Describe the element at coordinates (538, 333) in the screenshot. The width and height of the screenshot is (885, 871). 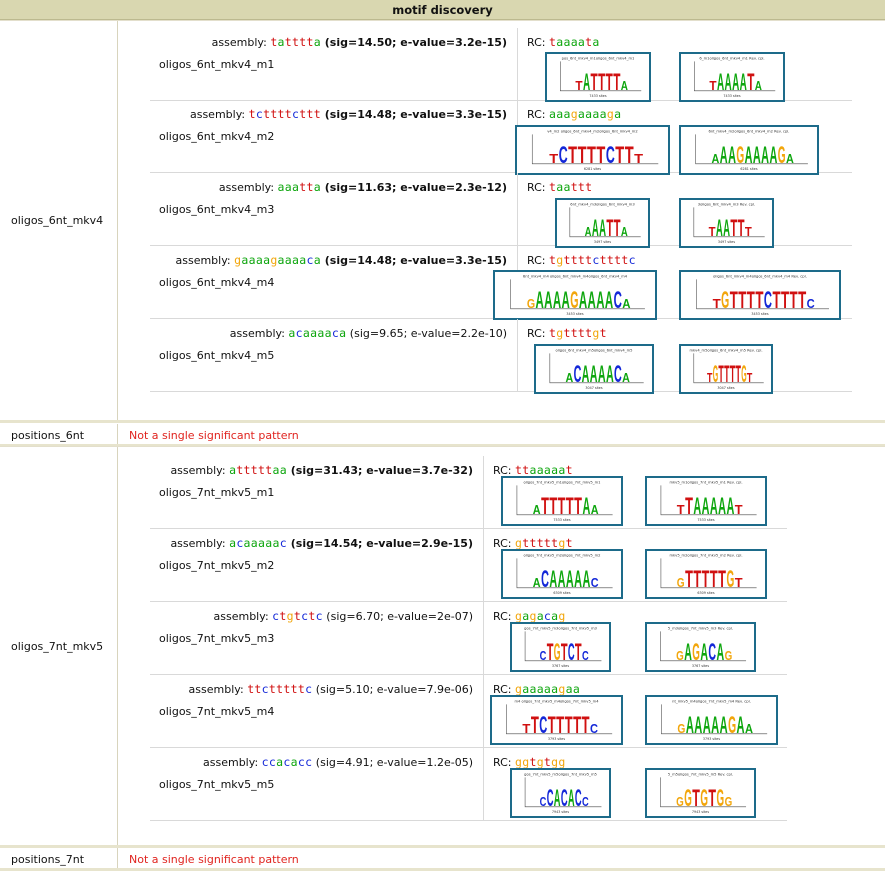
I see `rc-label: RC:` at that location.